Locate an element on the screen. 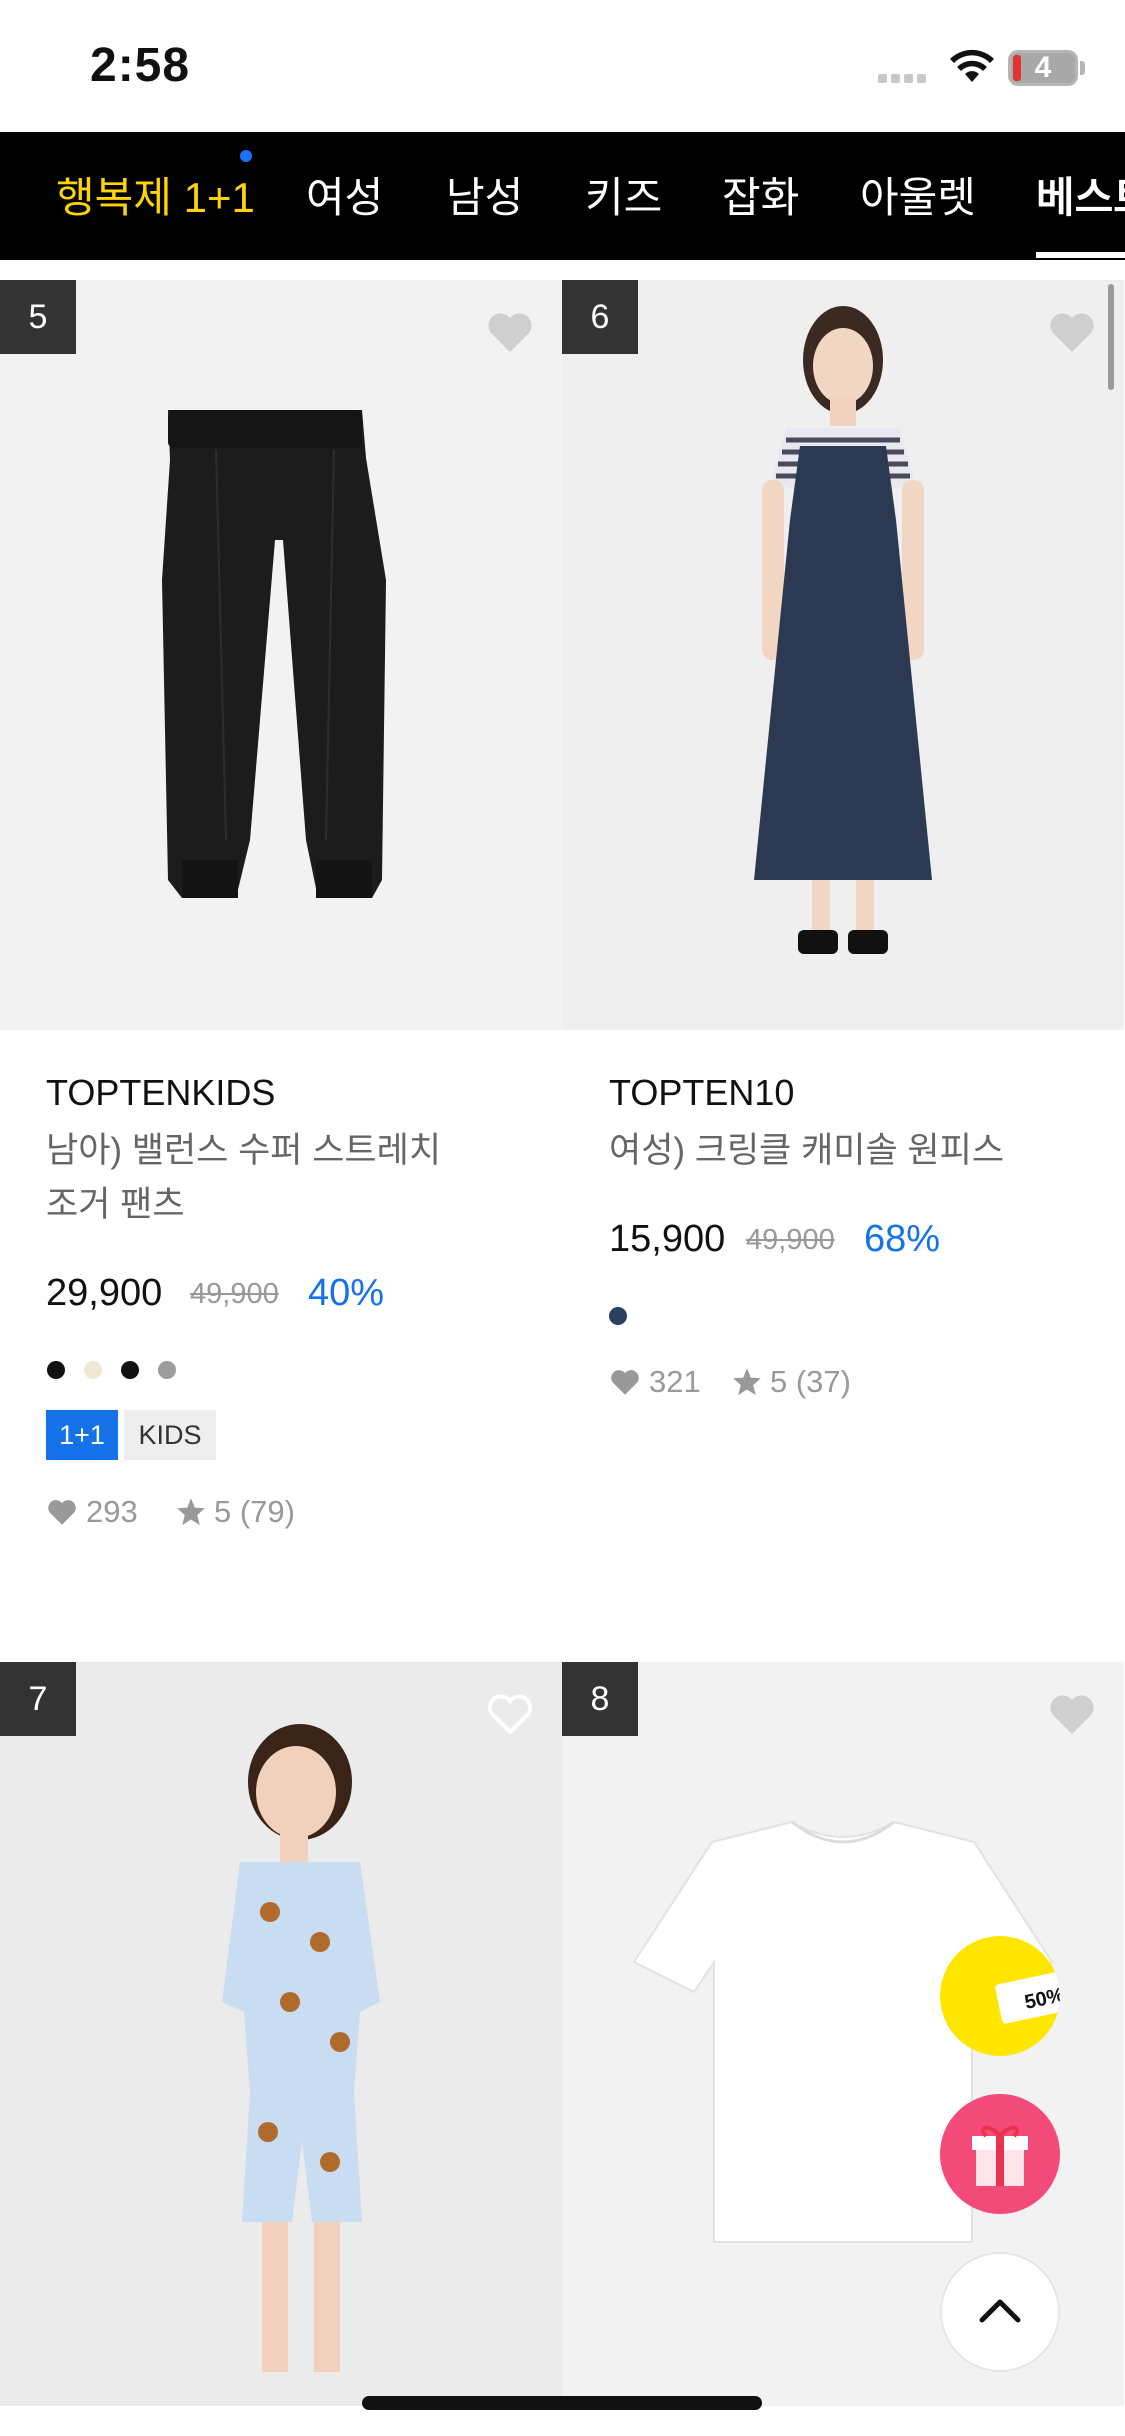 Image resolution: width=1125 pixels, height=2436 pixels. rating: 5 (79) is located at coordinates (235, 1512).